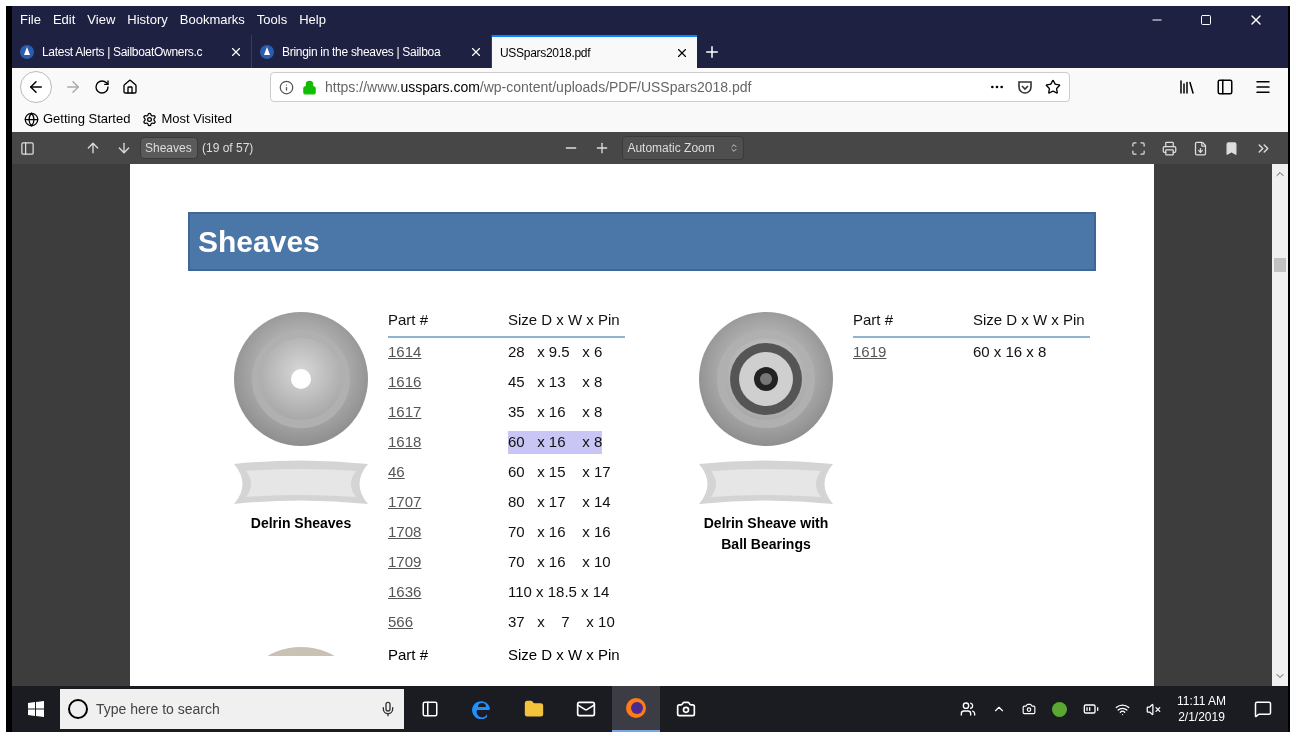  I want to click on presentation-icon, so click(1138, 148).